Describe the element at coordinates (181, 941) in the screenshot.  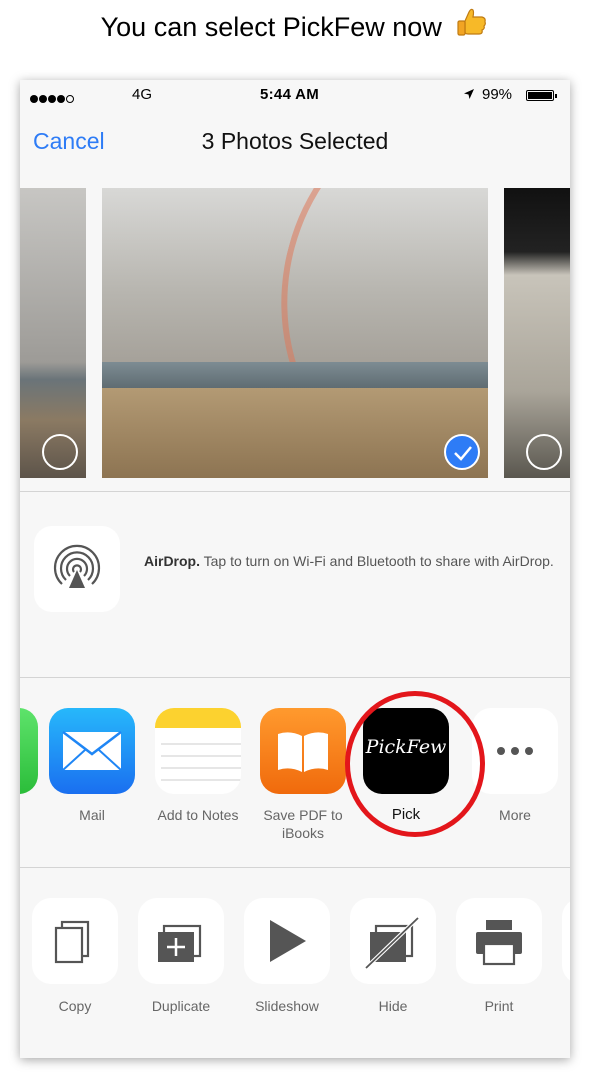
I see `duplicate-icon` at that location.